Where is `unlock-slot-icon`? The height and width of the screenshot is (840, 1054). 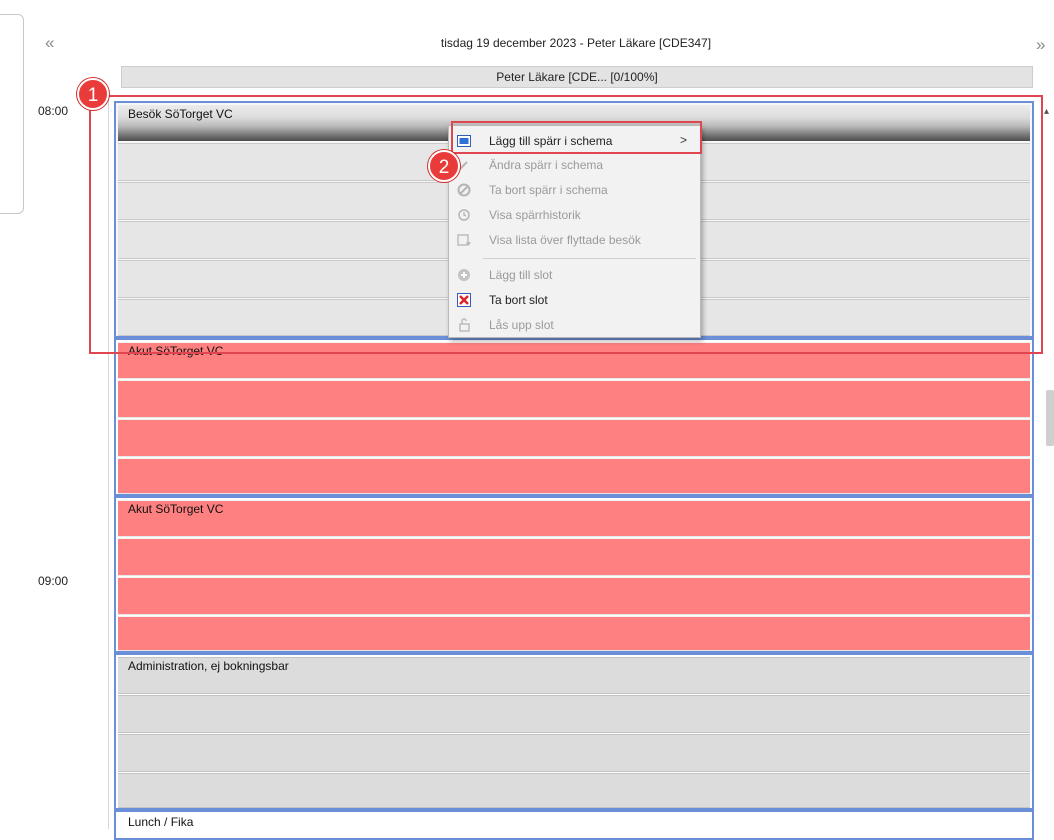
unlock-slot-icon is located at coordinates (464, 325).